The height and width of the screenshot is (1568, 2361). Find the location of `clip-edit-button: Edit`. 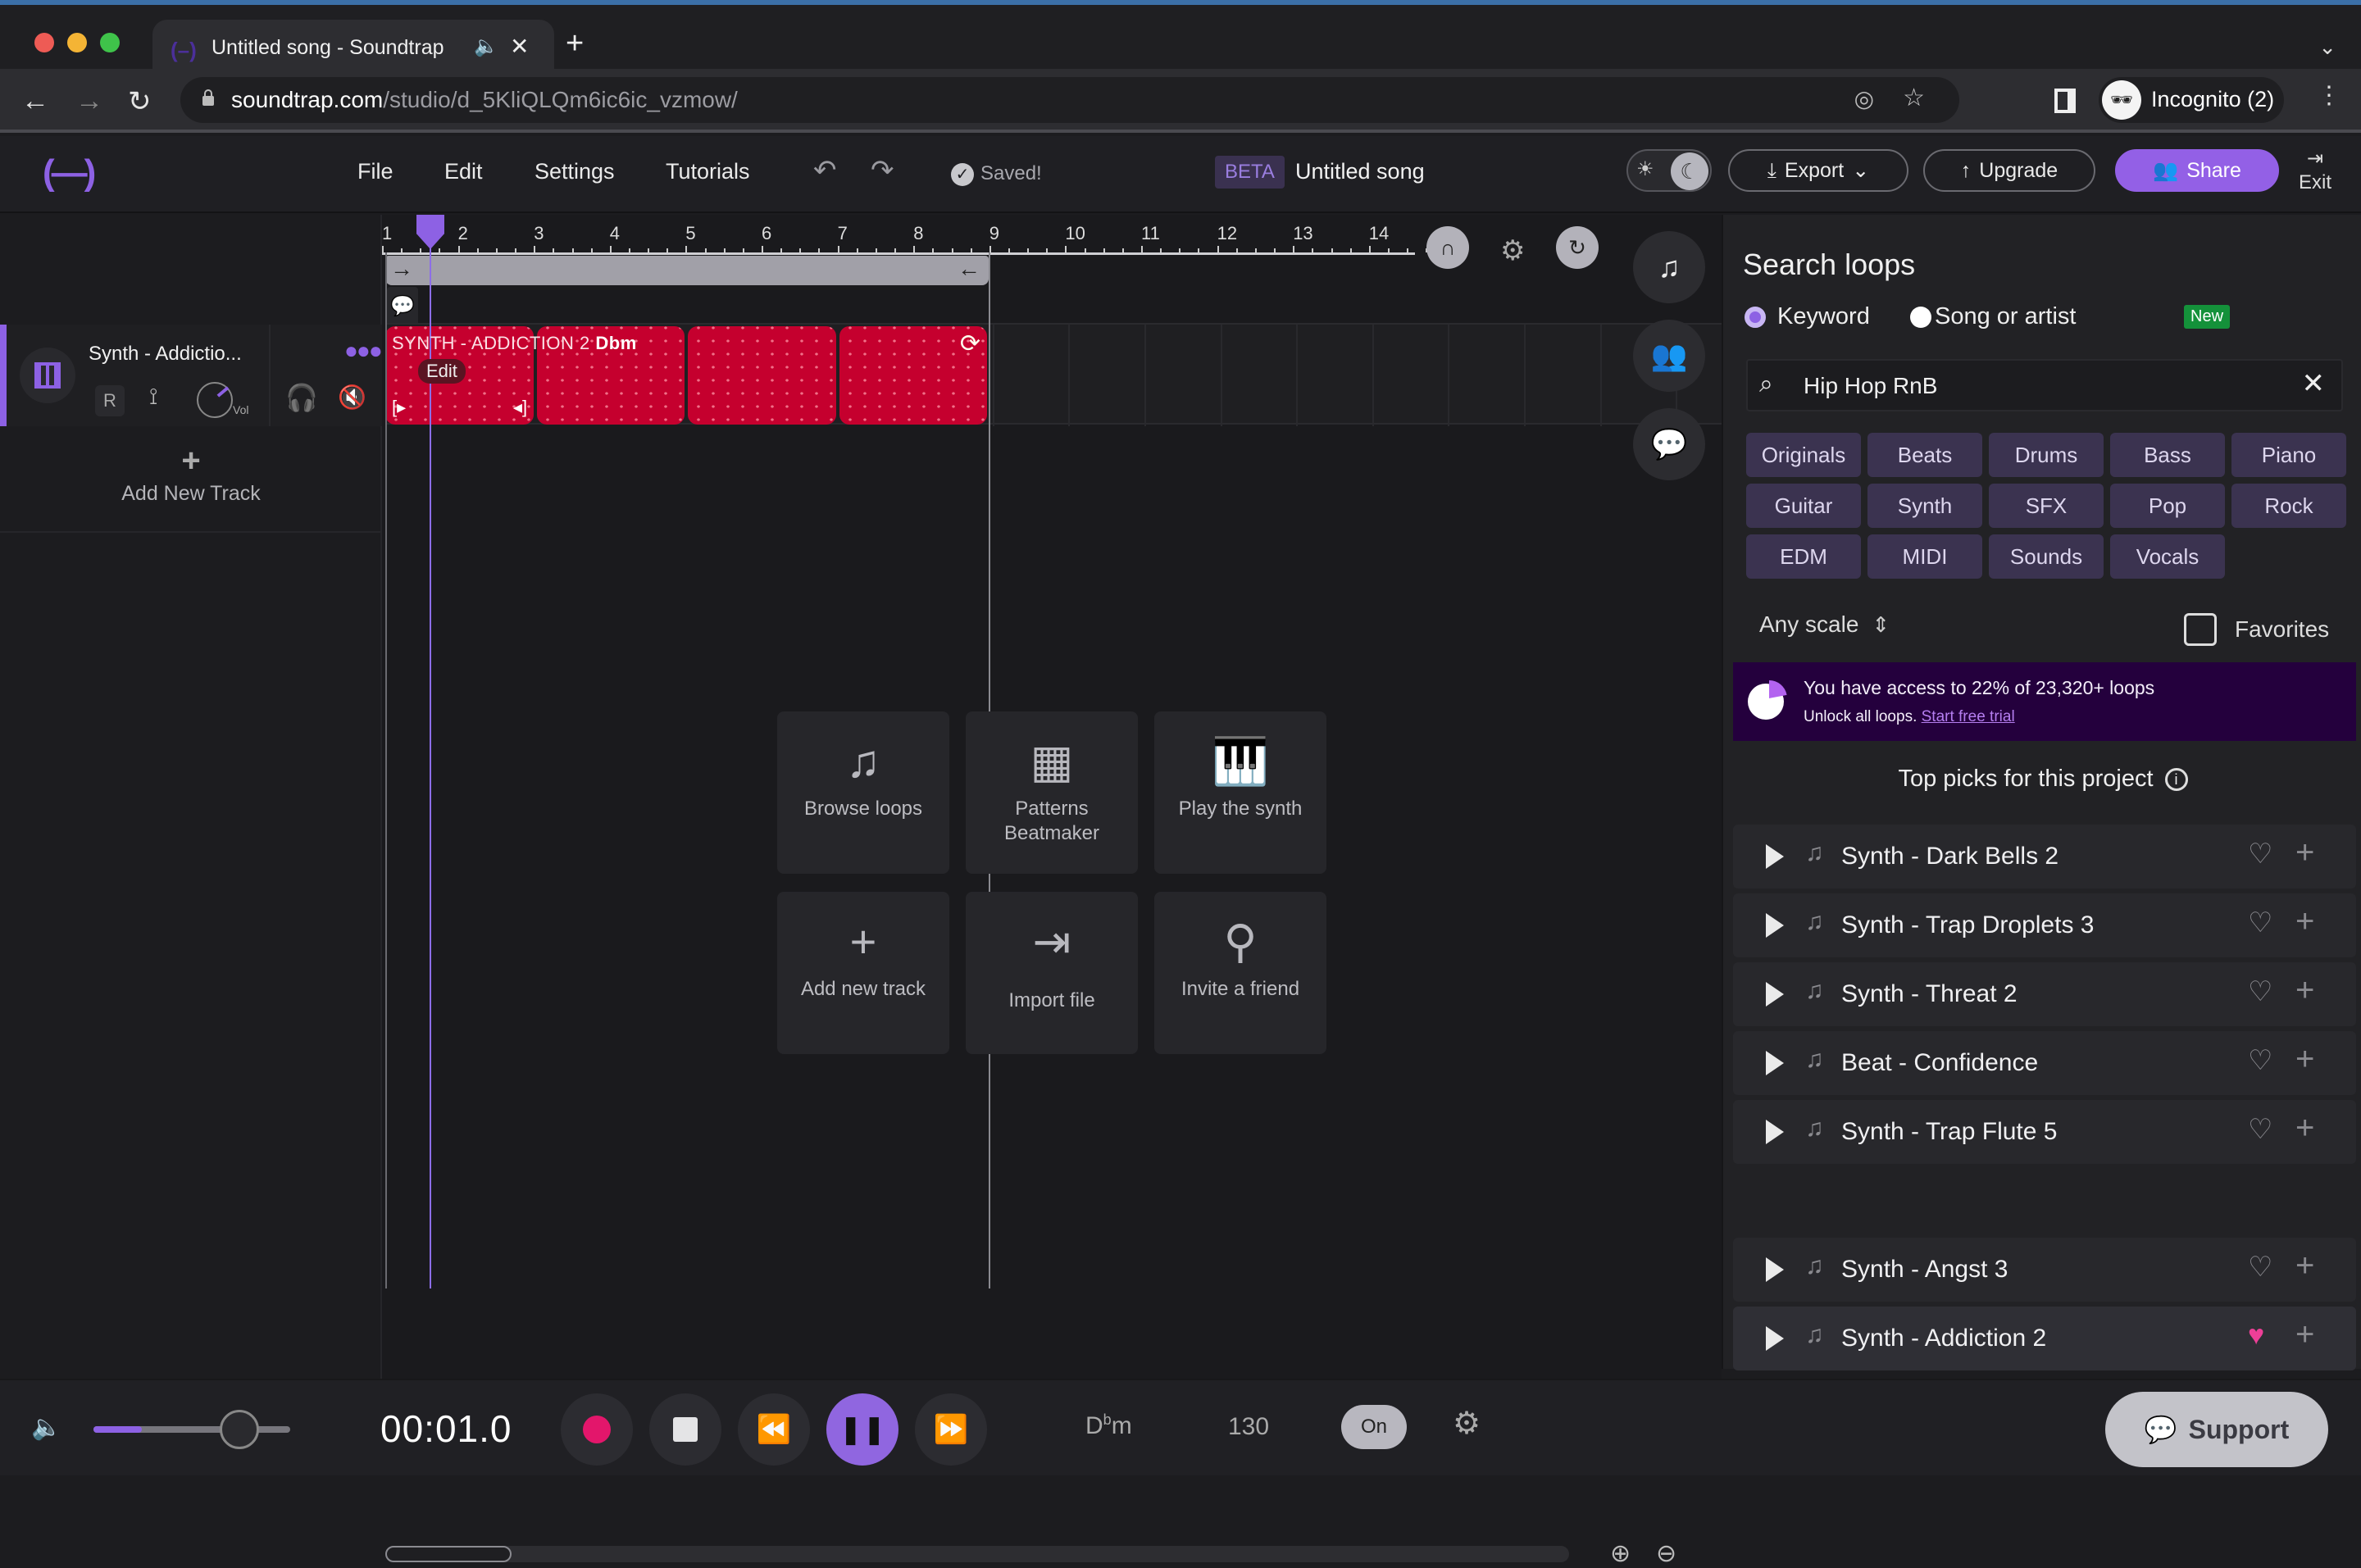

clip-edit-button: Edit is located at coordinates (442, 371).